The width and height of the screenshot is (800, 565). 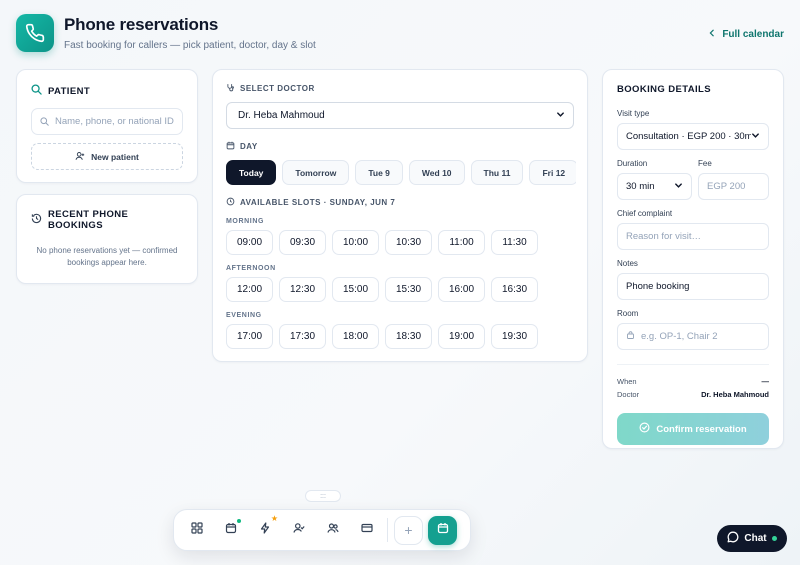 I want to click on user-check-icon, so click(x=298, y=530).